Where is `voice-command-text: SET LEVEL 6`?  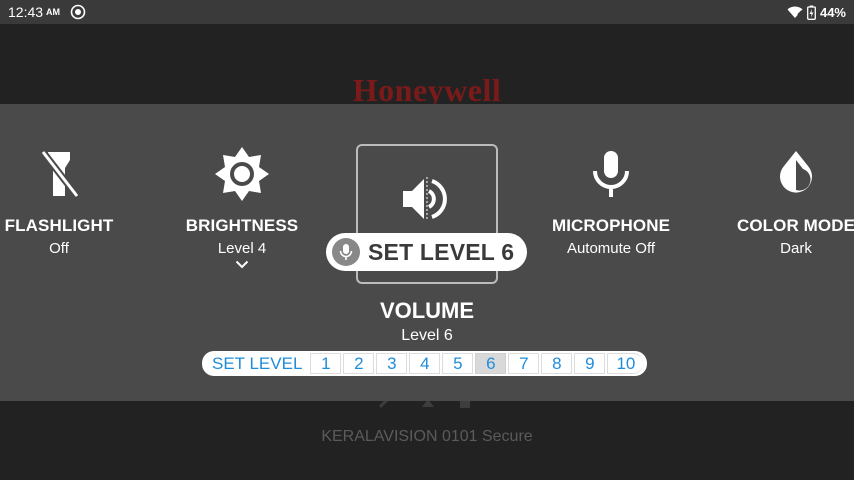 voice-command-text: SET LEVEL 6 is located at coordinates (441, 251).